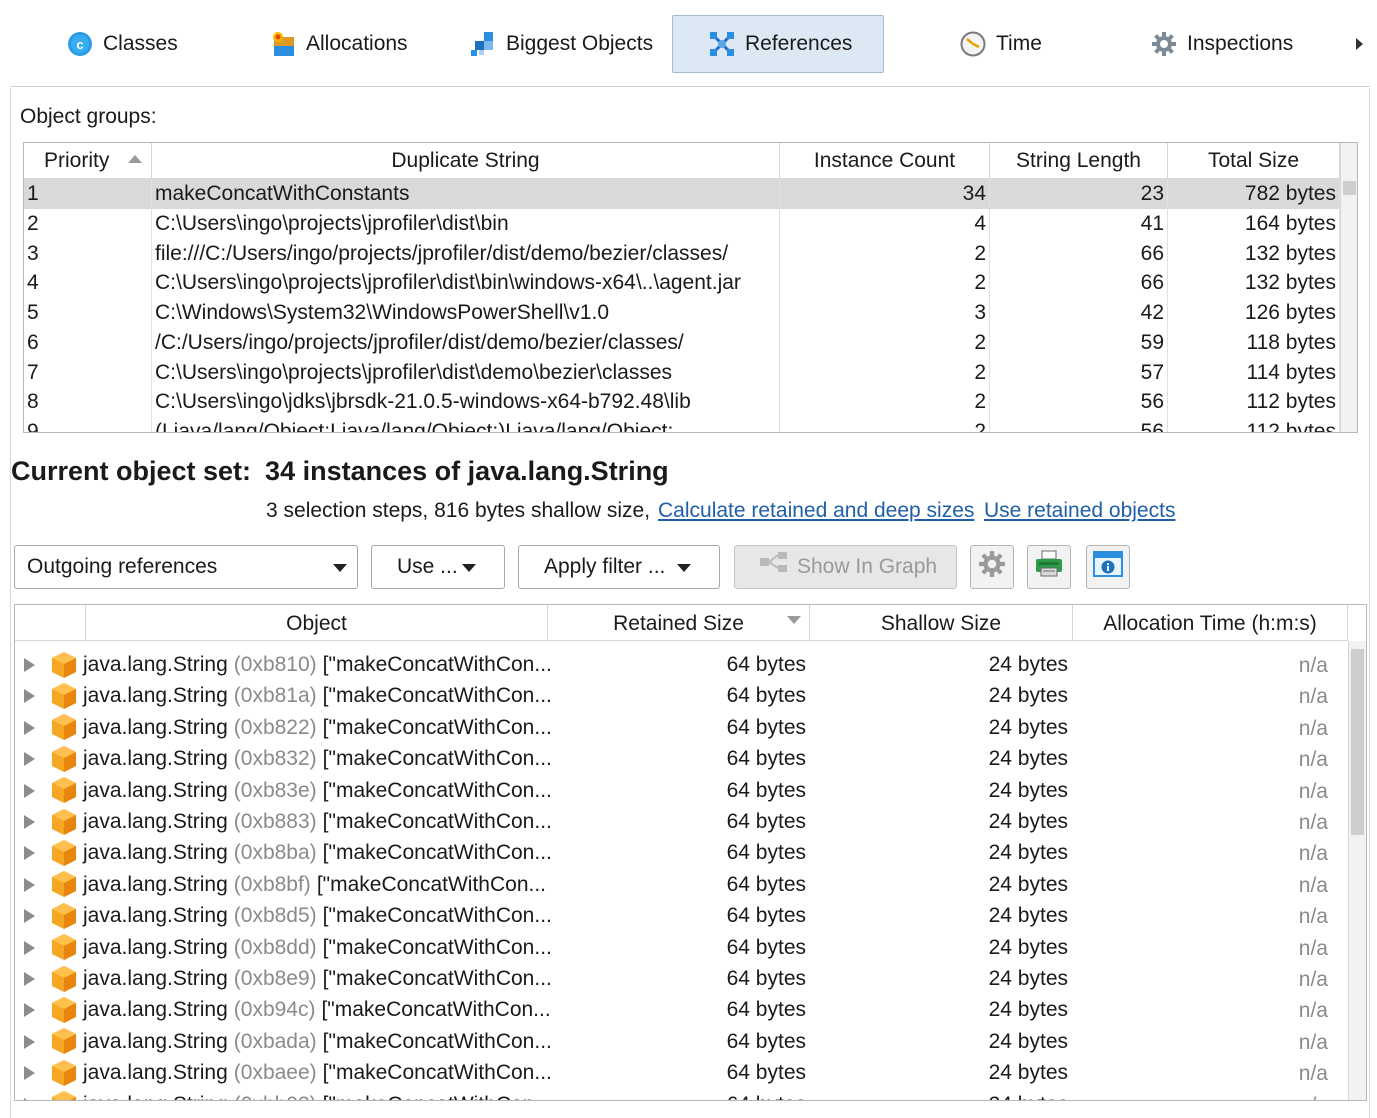 The height and width of the screenshot is (1118, 1377). Describe the element at coordinates (317, 623) in the screenshot. I see `column-object: Object` at that location.